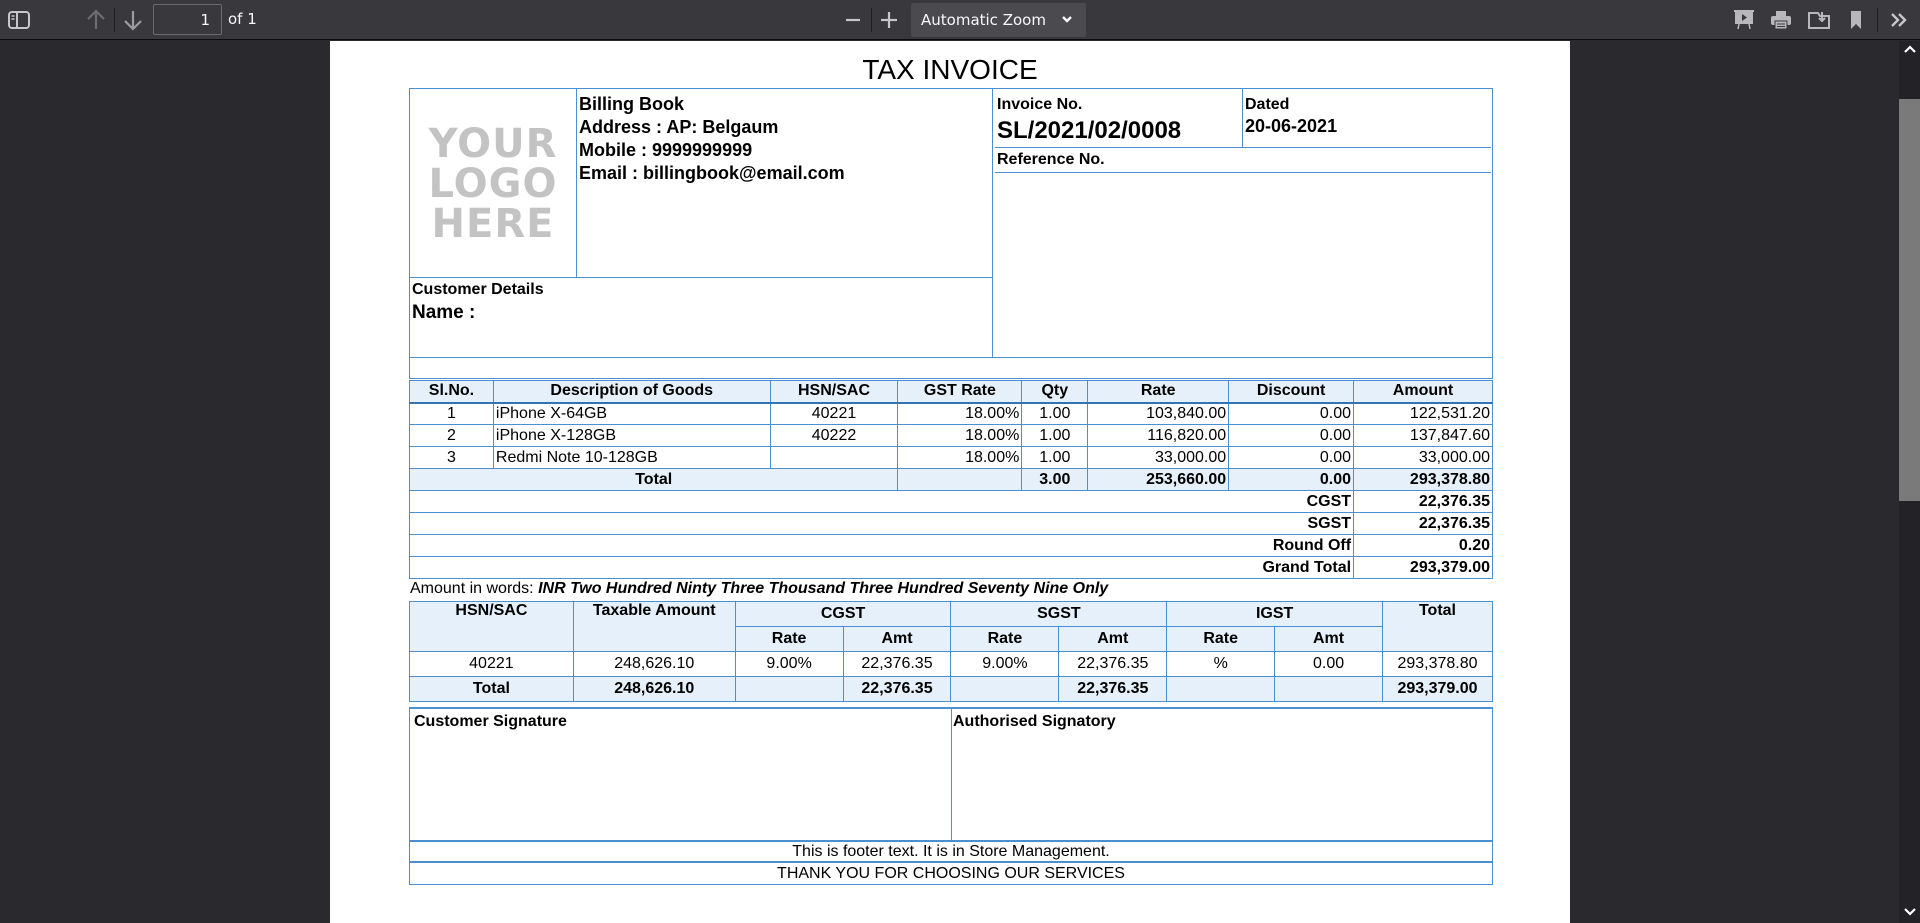 The image size is (1920, 923). What do you see at coordinates (1744, 20) in the screenshot?
I see `presentation-mode-button` at bounding box center [1744, 20].